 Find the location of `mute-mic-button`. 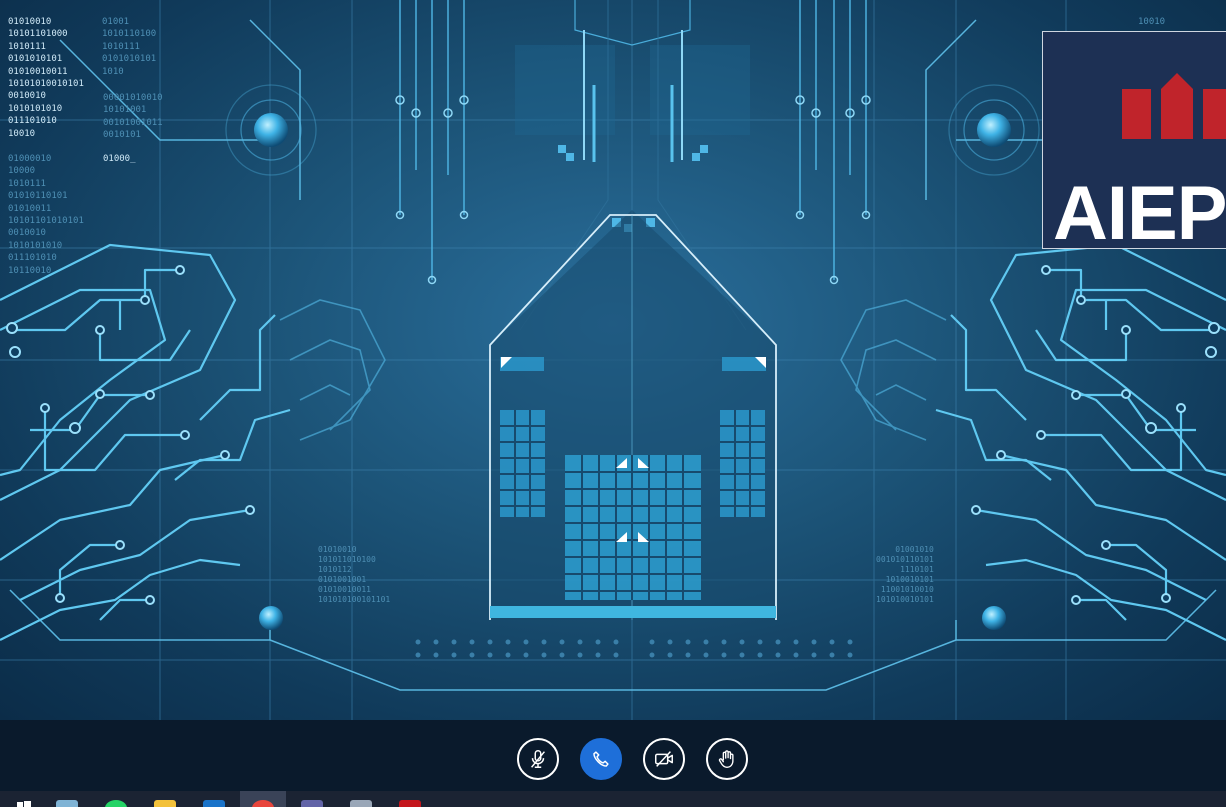

mute-mic-button is located at coordinates (538, 759).